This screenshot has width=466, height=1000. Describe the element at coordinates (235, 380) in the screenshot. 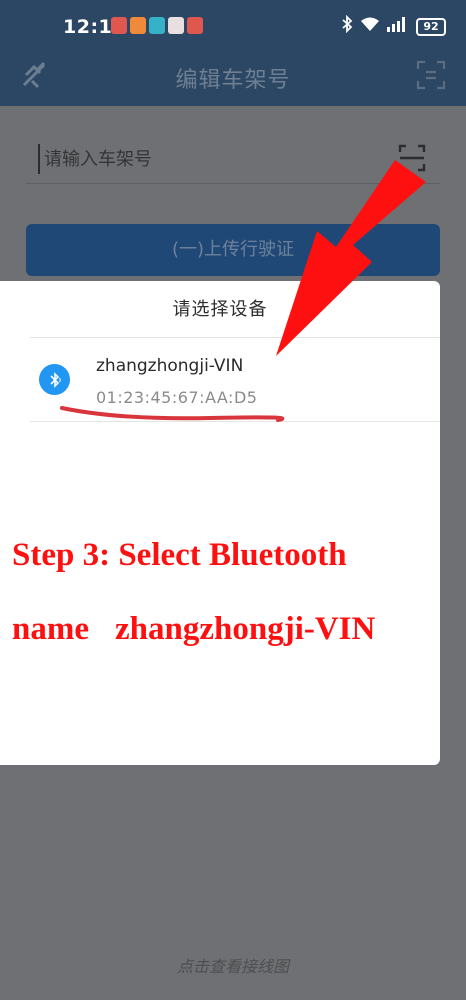

I see `device-list-item: zhangzhongji-VIN 01:23:45:67:AA:D5` at that location.